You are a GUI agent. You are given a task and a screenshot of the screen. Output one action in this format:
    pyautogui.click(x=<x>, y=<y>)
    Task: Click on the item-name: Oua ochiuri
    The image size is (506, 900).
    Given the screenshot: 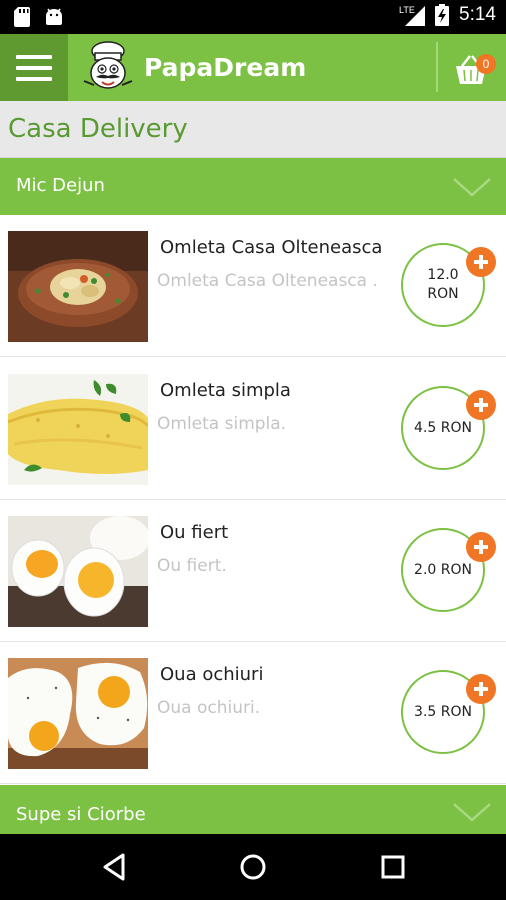 What is the action you would take?
    pyautogui.click(x=212, y=674)
    